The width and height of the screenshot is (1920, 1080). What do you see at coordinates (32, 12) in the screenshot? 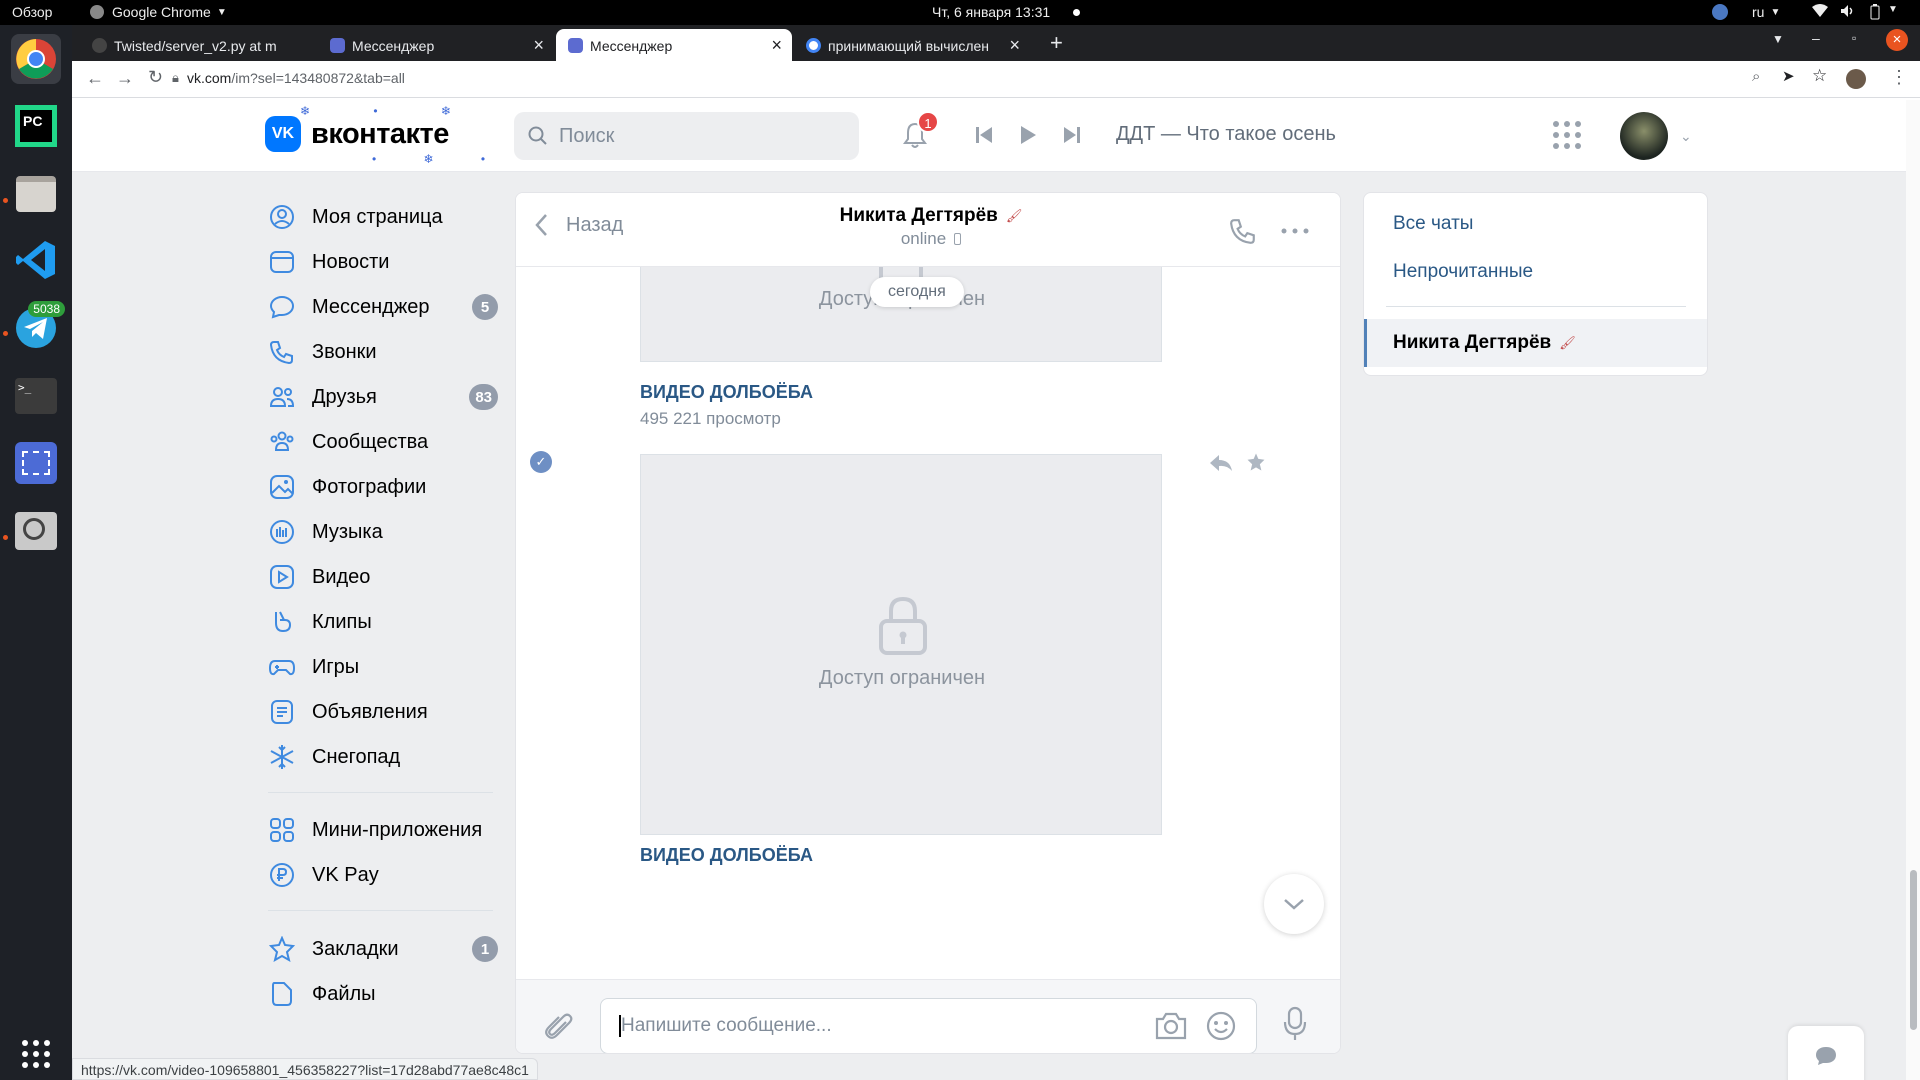
I see `activities-button: Обзор` at bounding box center [32, 12].